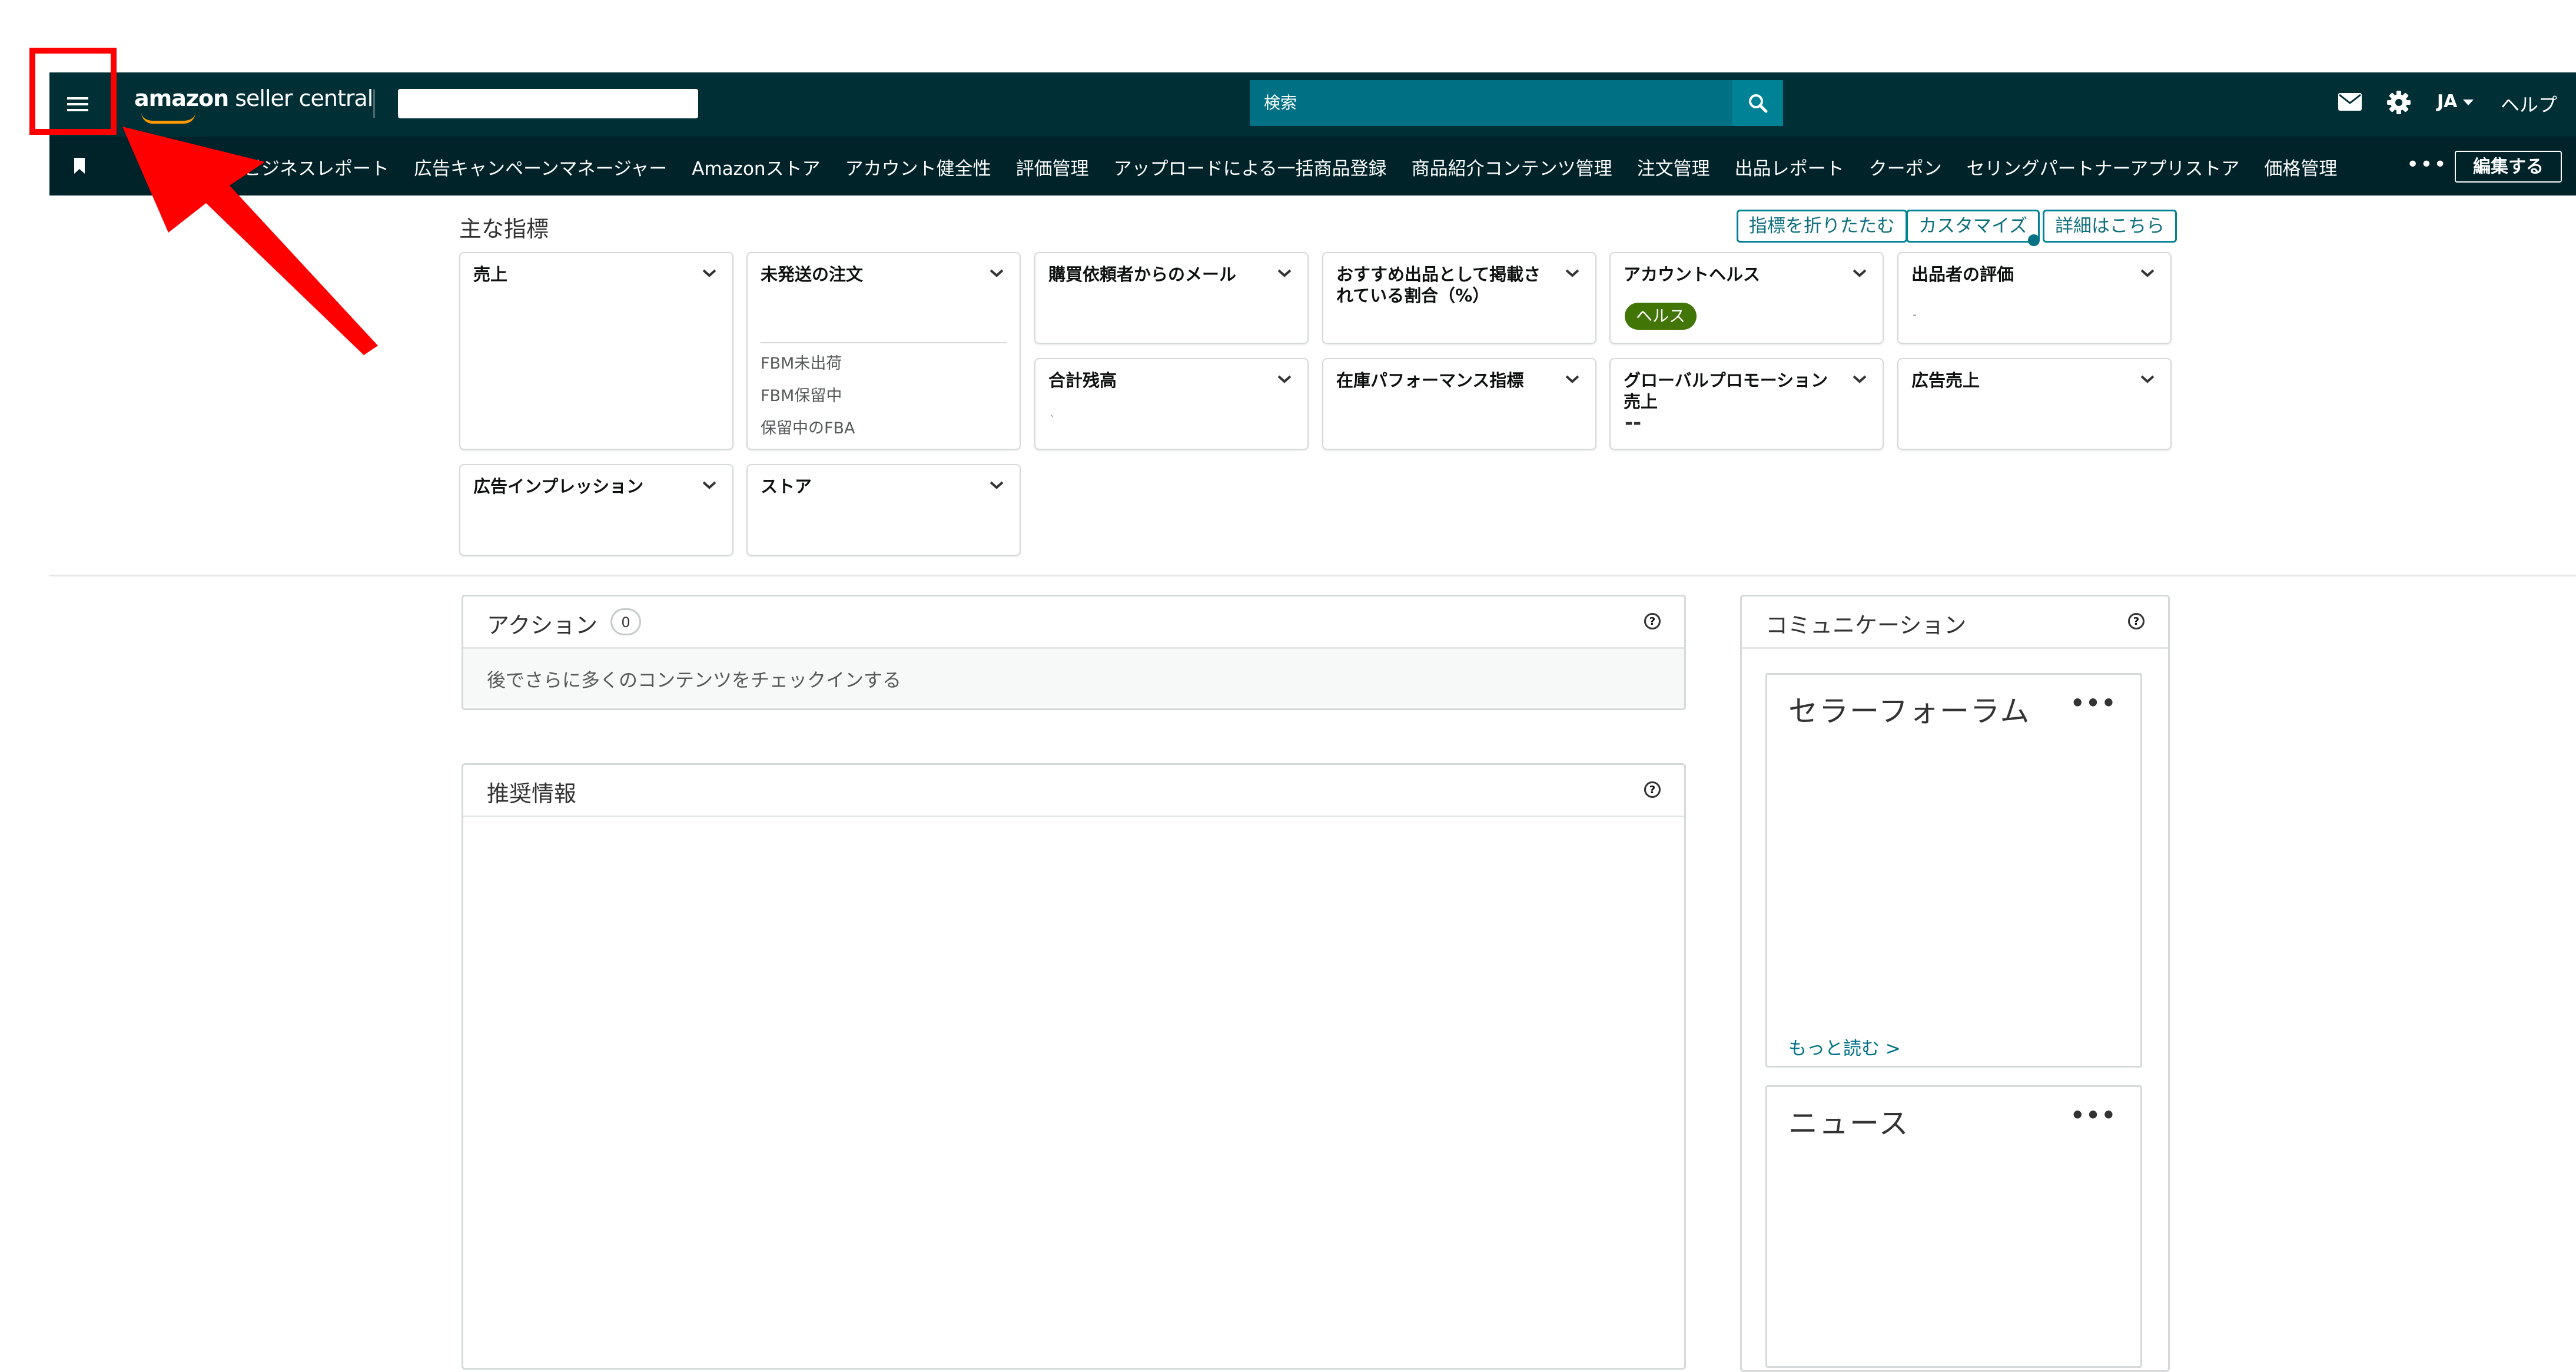  I want to click on nav-item-bulk-upload: アップロードによる一括商品登録, so click(1250, 167).